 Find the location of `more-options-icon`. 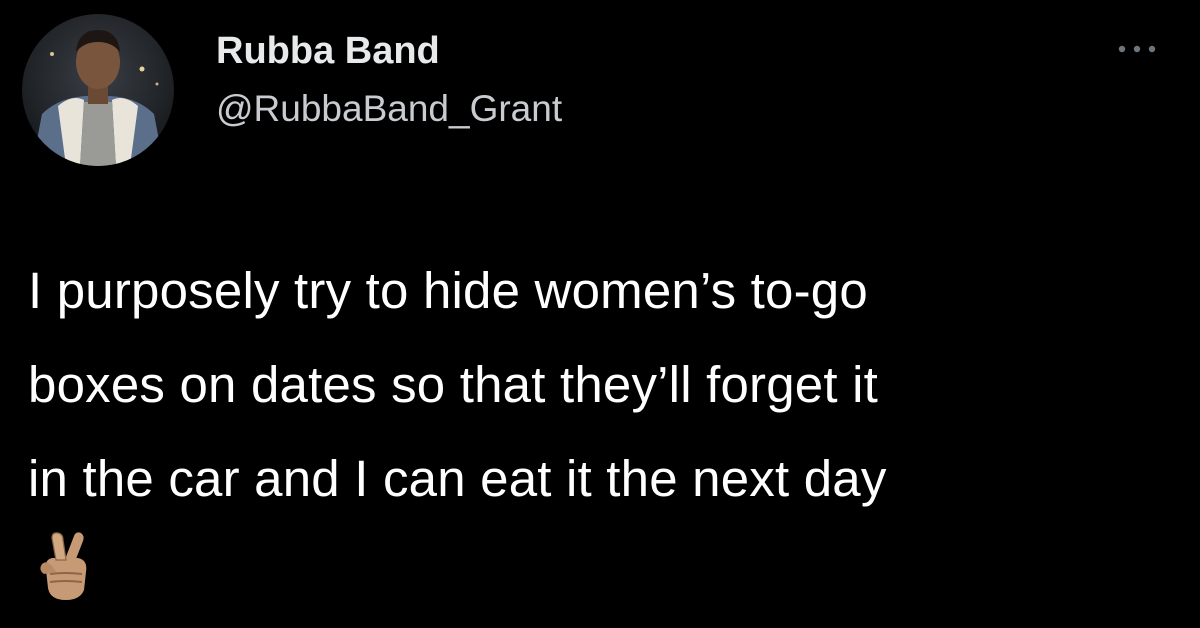

more-options-icon is located at coordinates (1137, 49).